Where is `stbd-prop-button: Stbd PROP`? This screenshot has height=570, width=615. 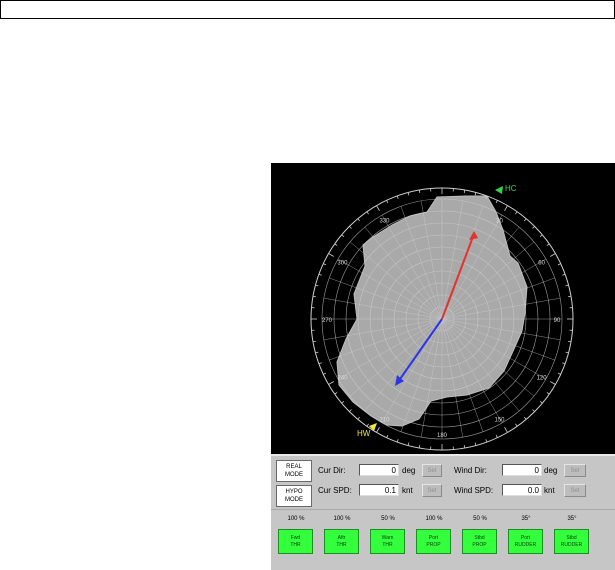
stbd-prop-button: Stbd PROP is located at coordinates (479, 541).